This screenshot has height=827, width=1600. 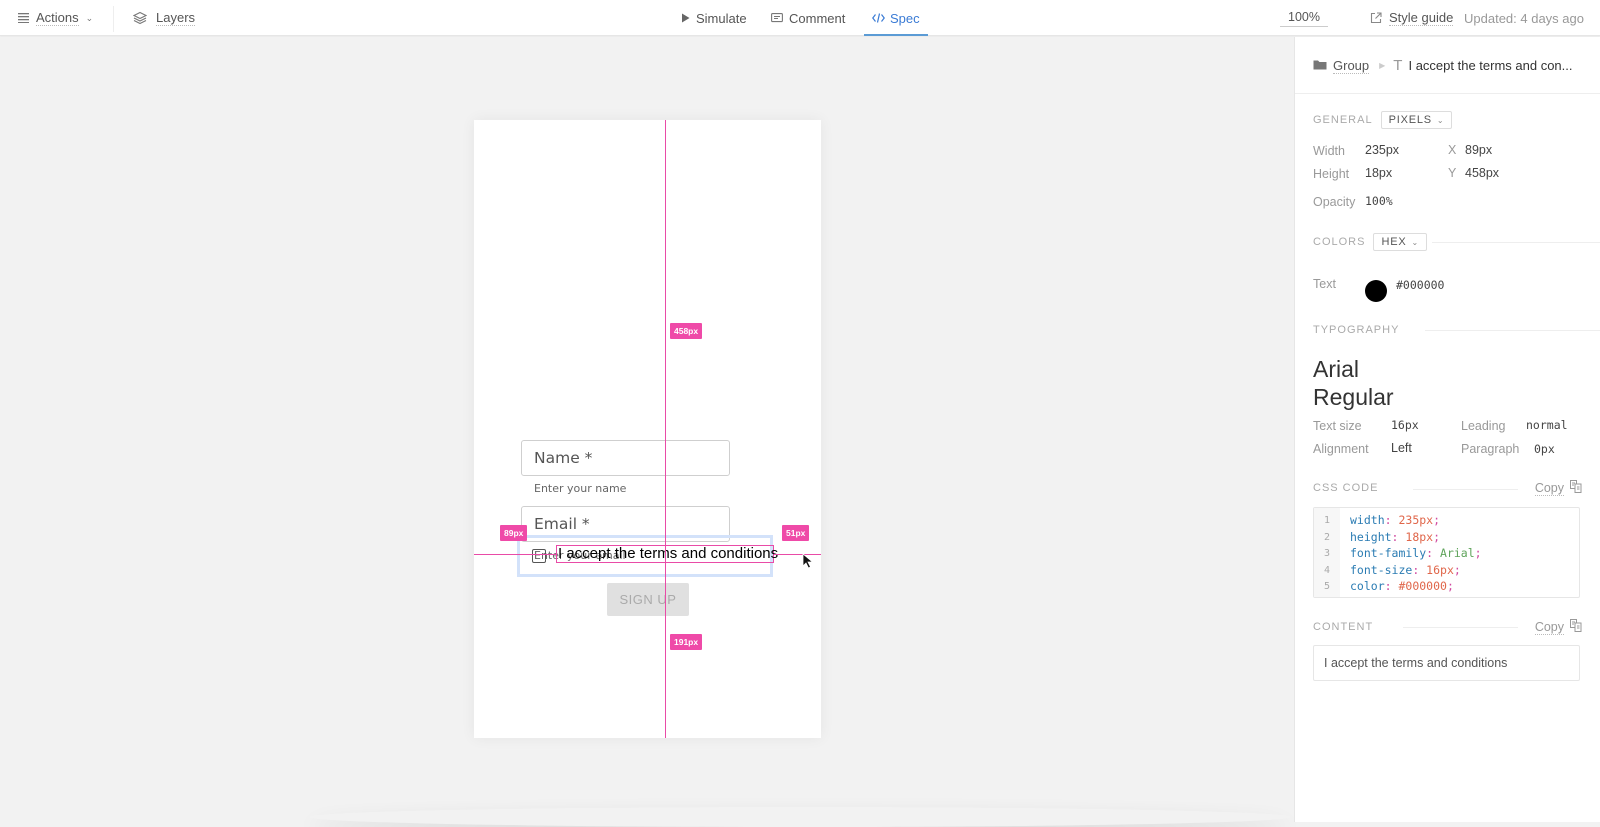 I want to click on actions-menu: Actions ⌄, so click(x=55, y=18).